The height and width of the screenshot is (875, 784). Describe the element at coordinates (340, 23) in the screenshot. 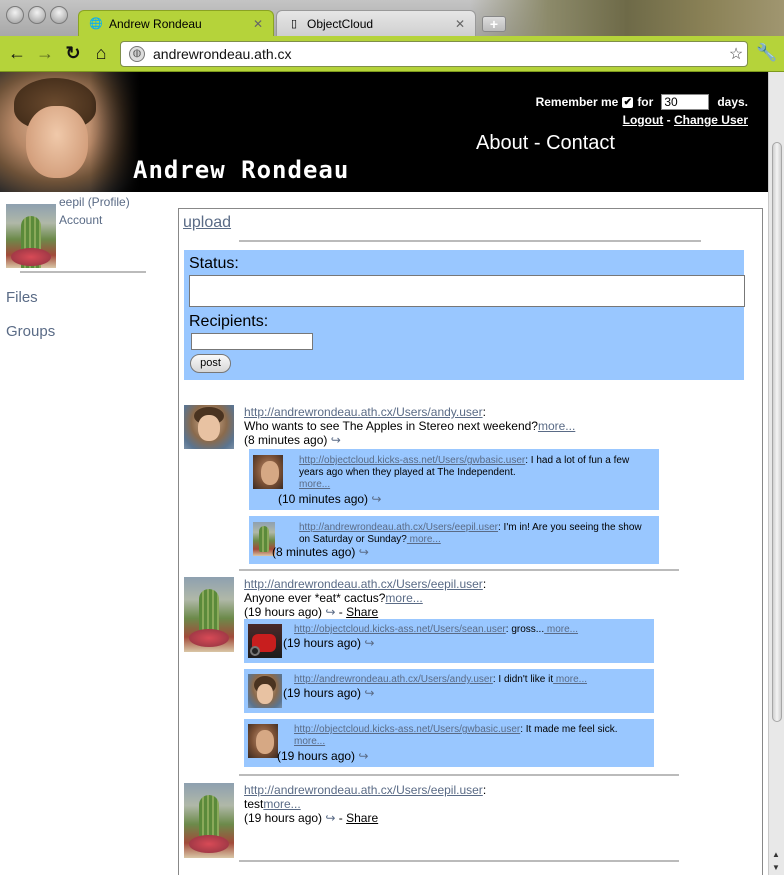

I see `tab-label: ObjectCloud` at that location.